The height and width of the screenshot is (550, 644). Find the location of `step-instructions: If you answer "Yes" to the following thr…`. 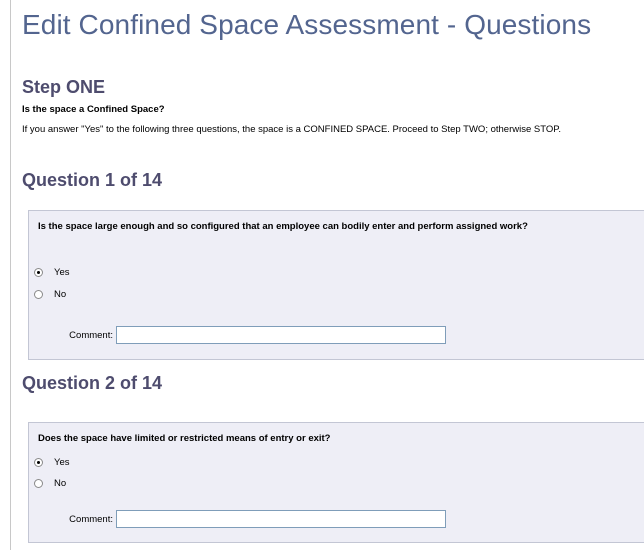

step-instructions: If you answer "Yes" to the following thr… is located at coordinates (291, 129).